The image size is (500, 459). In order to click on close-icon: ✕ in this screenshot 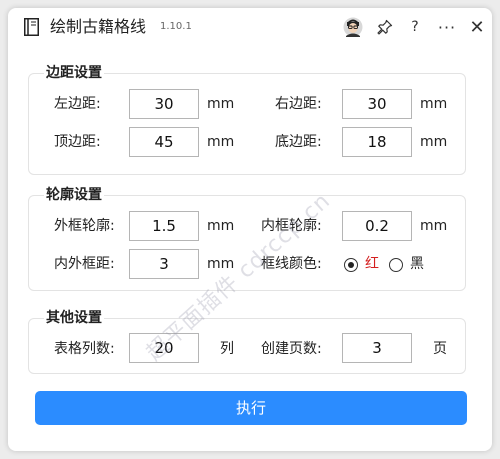, I will do `click(477, 27)`.